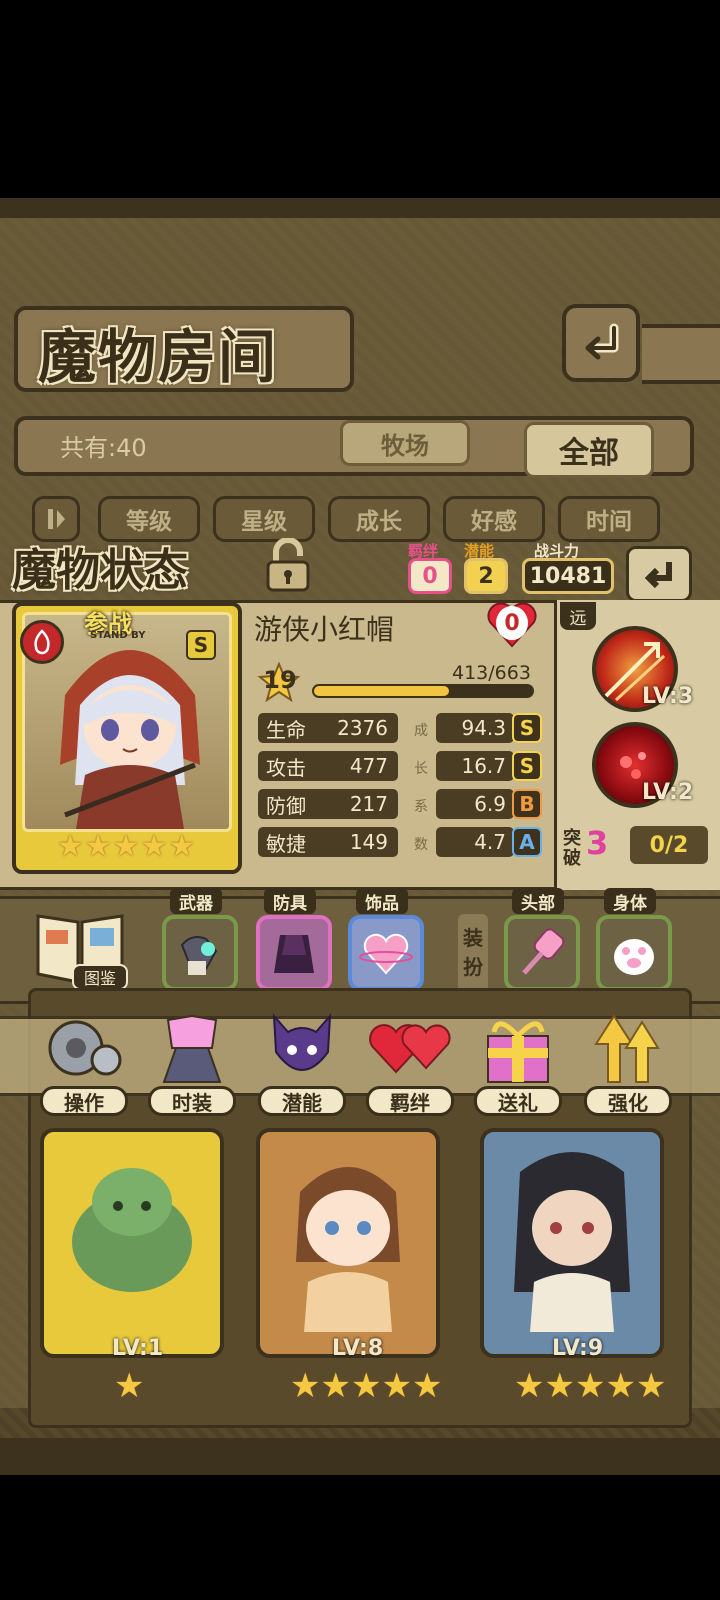 This screenshot has width=720, height=1600. What do you see at coordinates (138, 1348) in the screenshot?
I see `monster-card-1-level: LV:1` at bounding box center [138, 1348].